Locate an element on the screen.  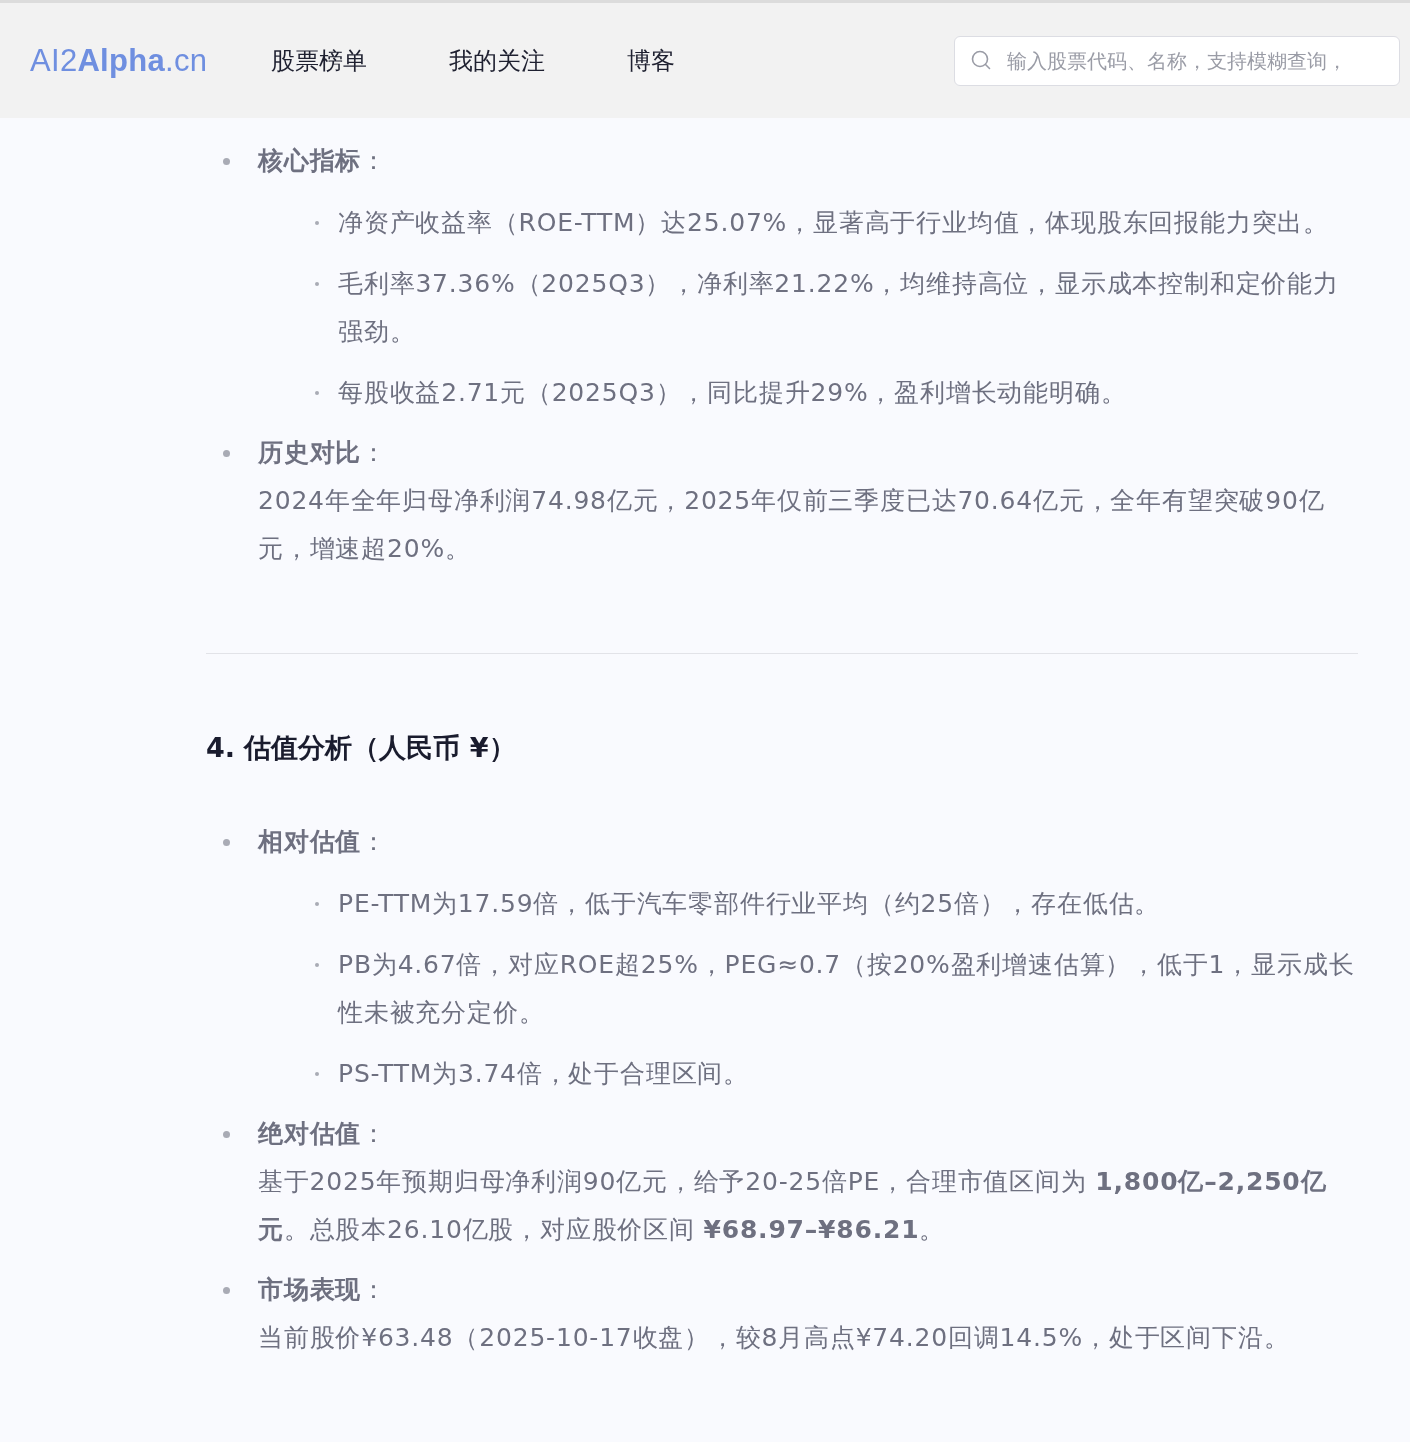
item-text: 当前股价¥63.48（2025-10-17收盘），较8月高点¥74.20回调14.5%，处于区间下沿。 is located at coordinates (774, 1338).